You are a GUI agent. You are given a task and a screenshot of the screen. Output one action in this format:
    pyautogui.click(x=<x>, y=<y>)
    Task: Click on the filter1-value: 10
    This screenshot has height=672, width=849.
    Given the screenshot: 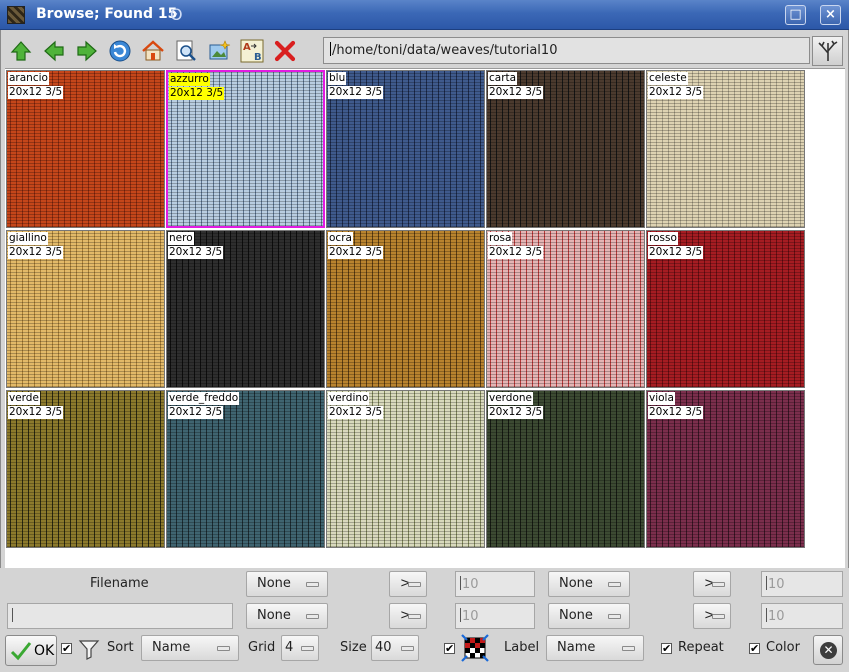 What is the action you would take?
    pyautogui.click(x=470, y=584)
    